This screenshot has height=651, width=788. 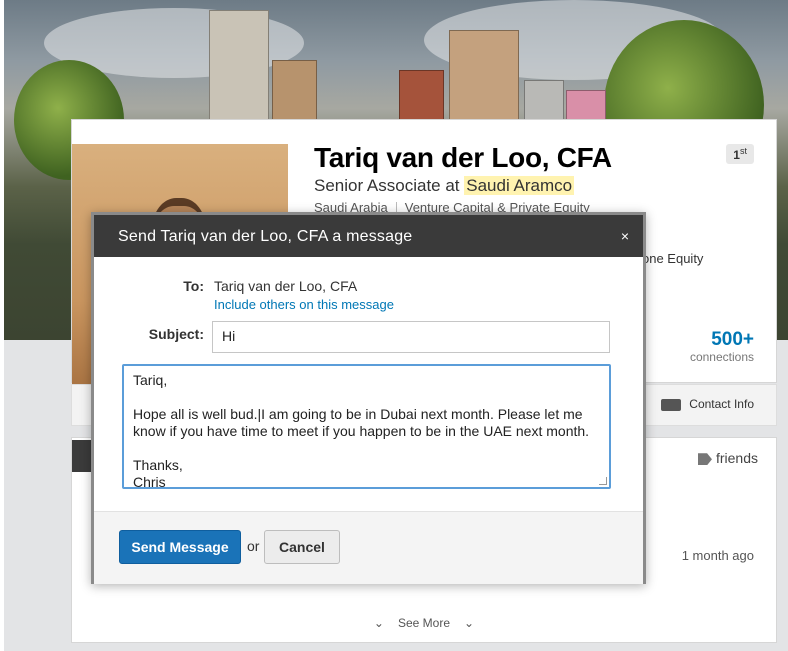 I want to click on close-icon: ×, so click(x=625, y=236).